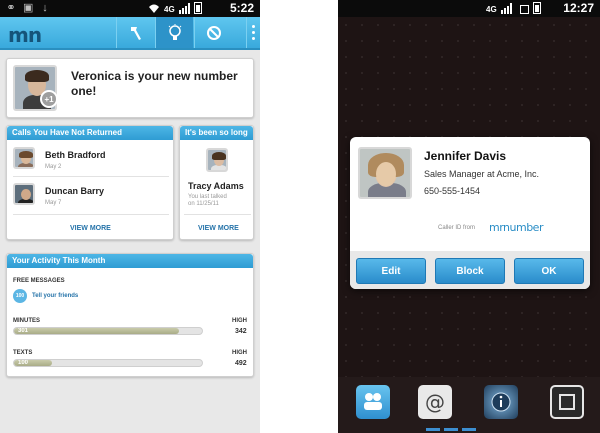 Image resolution: width=600 pixels, height=433 pixels. Describe the element at coordinates (53, 203) in the screenshot. I see `contact-date: May 7` at that location.